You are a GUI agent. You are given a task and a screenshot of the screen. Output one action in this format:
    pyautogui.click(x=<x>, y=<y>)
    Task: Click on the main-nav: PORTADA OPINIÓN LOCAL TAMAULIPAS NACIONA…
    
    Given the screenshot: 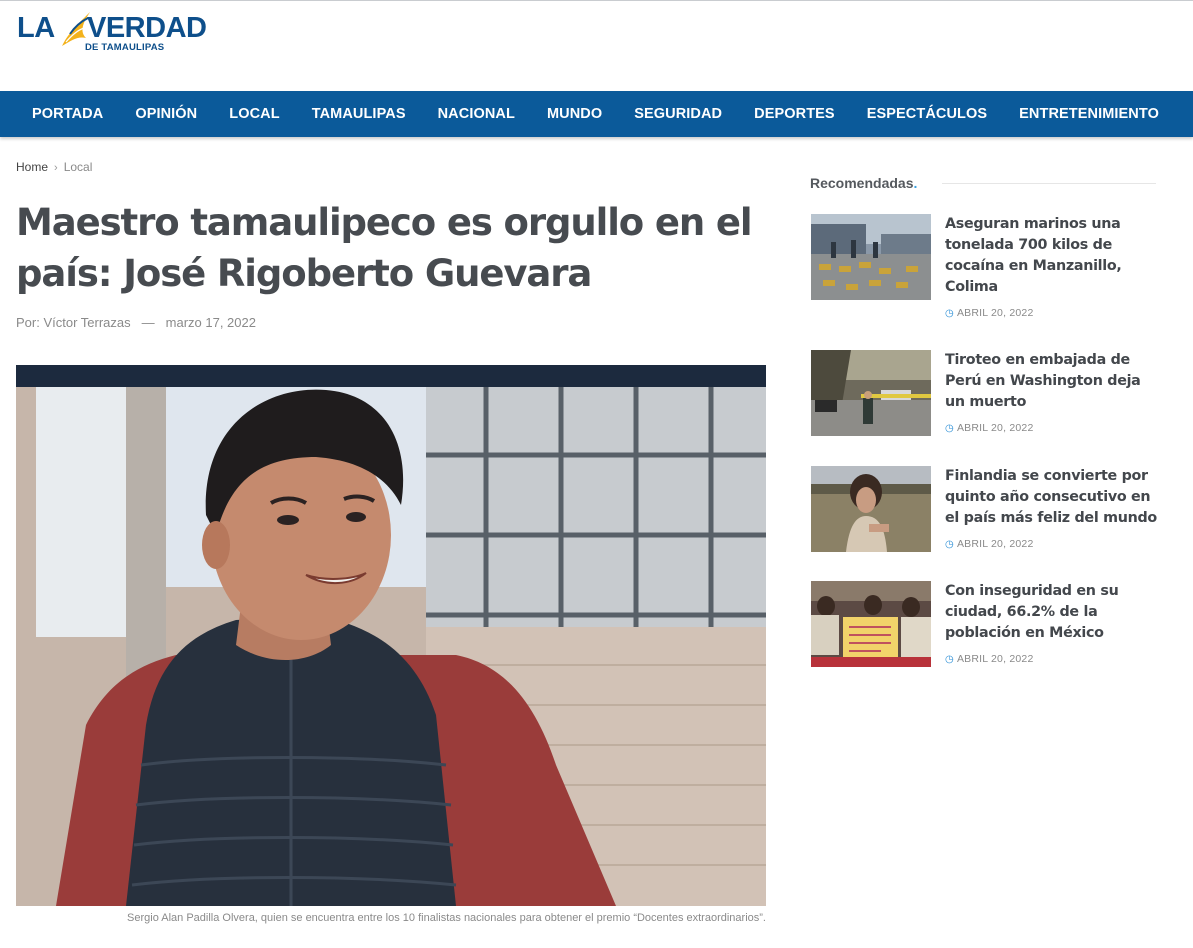 What is the action you would take?
    pyautogui.click(x=596, y=114)
    